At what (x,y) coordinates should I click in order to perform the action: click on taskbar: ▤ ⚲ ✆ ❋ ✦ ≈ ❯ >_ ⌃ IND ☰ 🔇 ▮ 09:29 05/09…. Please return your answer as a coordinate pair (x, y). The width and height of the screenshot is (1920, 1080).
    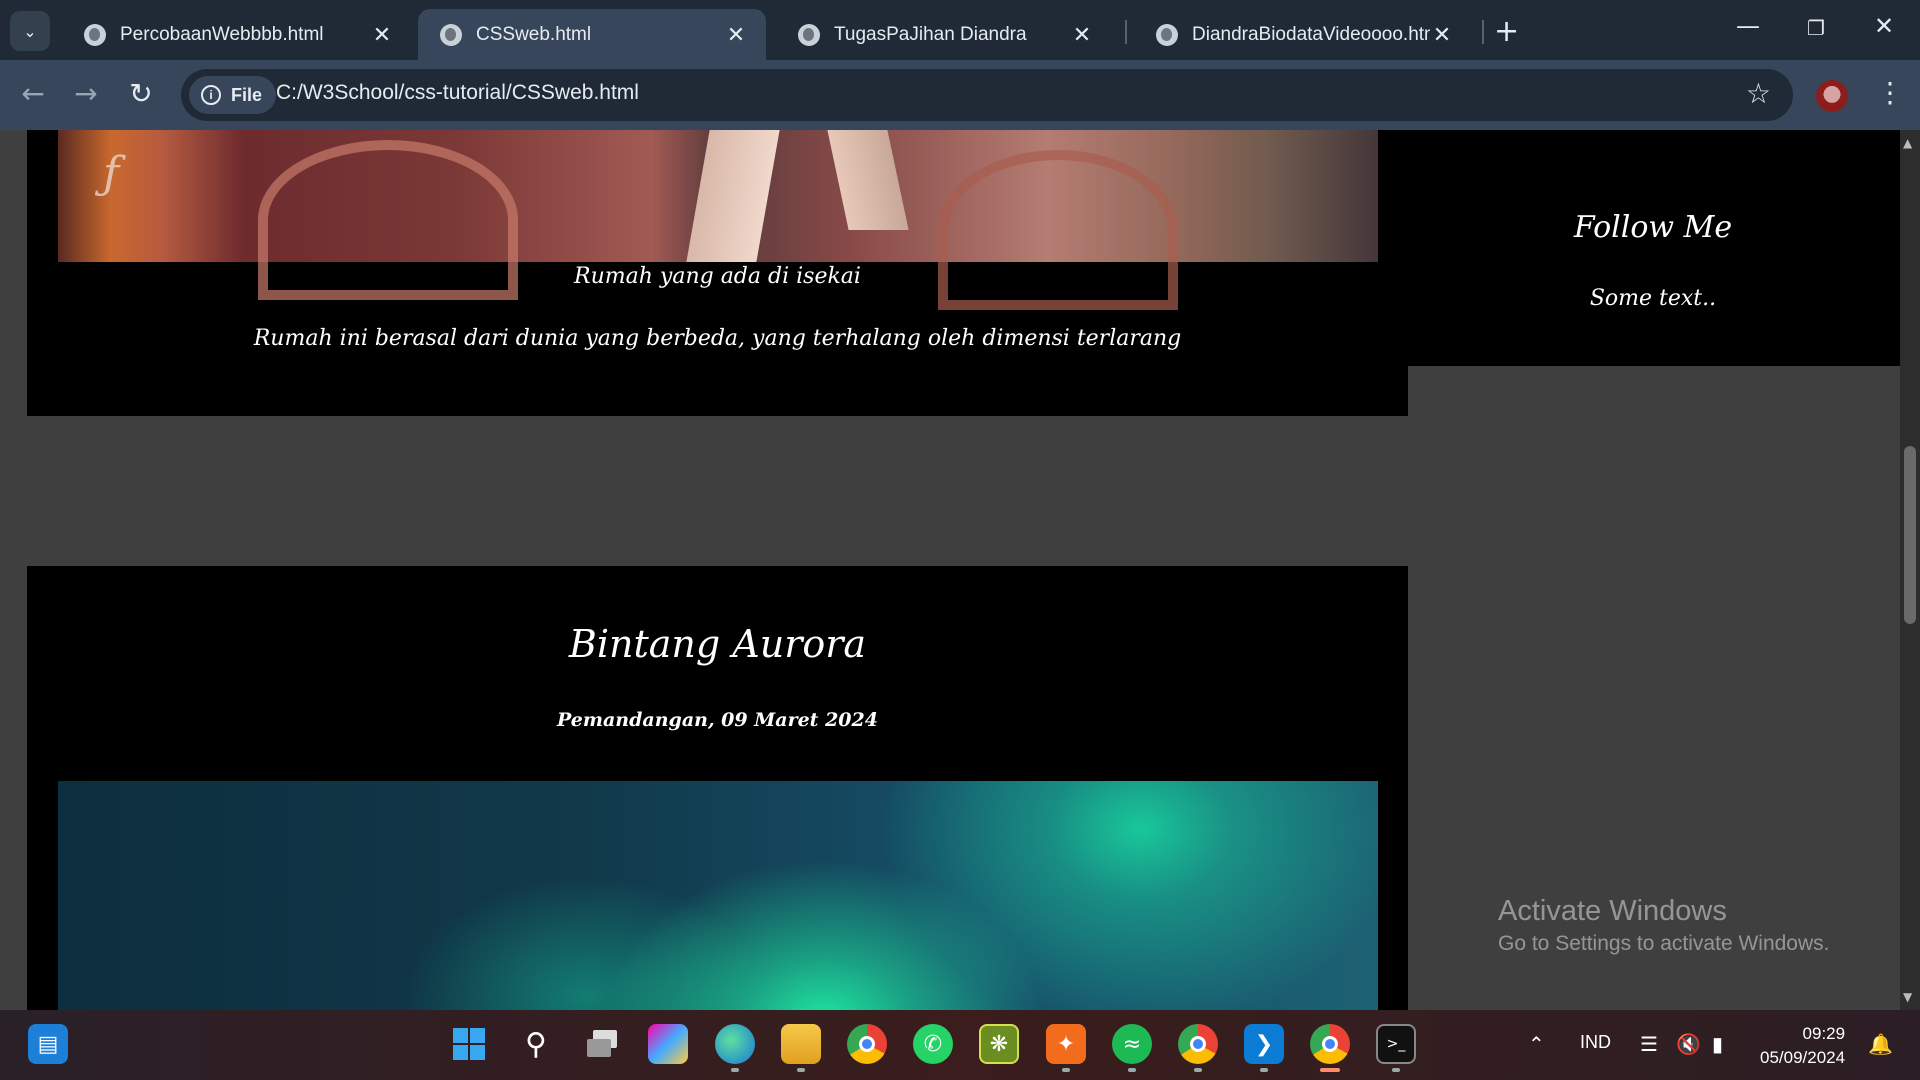
    Looking at the image, I should click on (960, 1045).